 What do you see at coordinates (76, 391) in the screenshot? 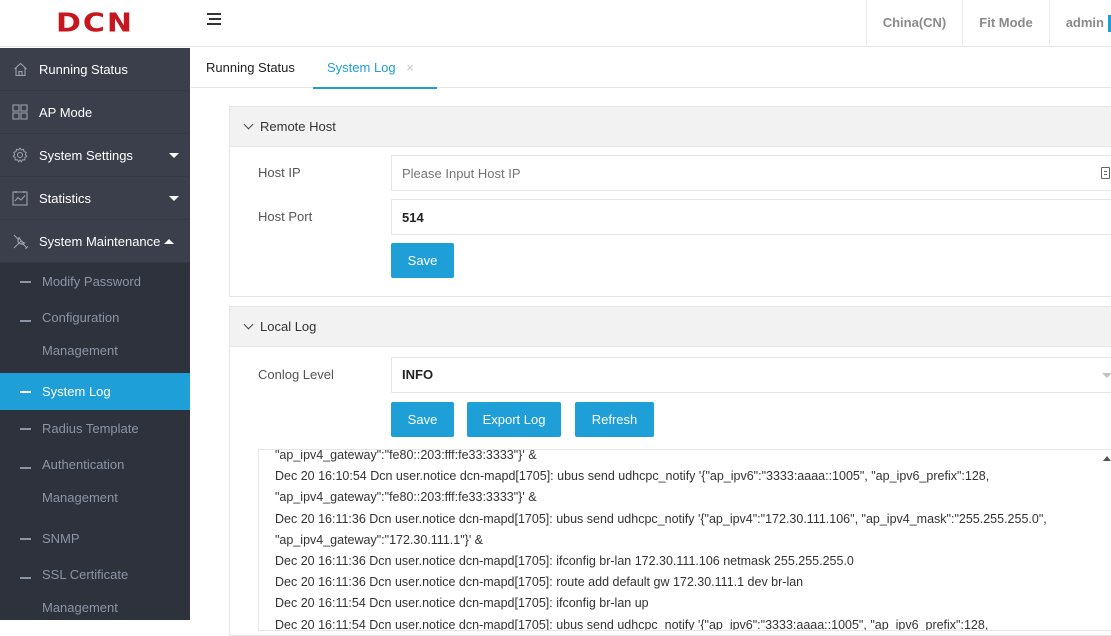
I see `submenu-item-label: System Log` at bounding box center [76, 391].